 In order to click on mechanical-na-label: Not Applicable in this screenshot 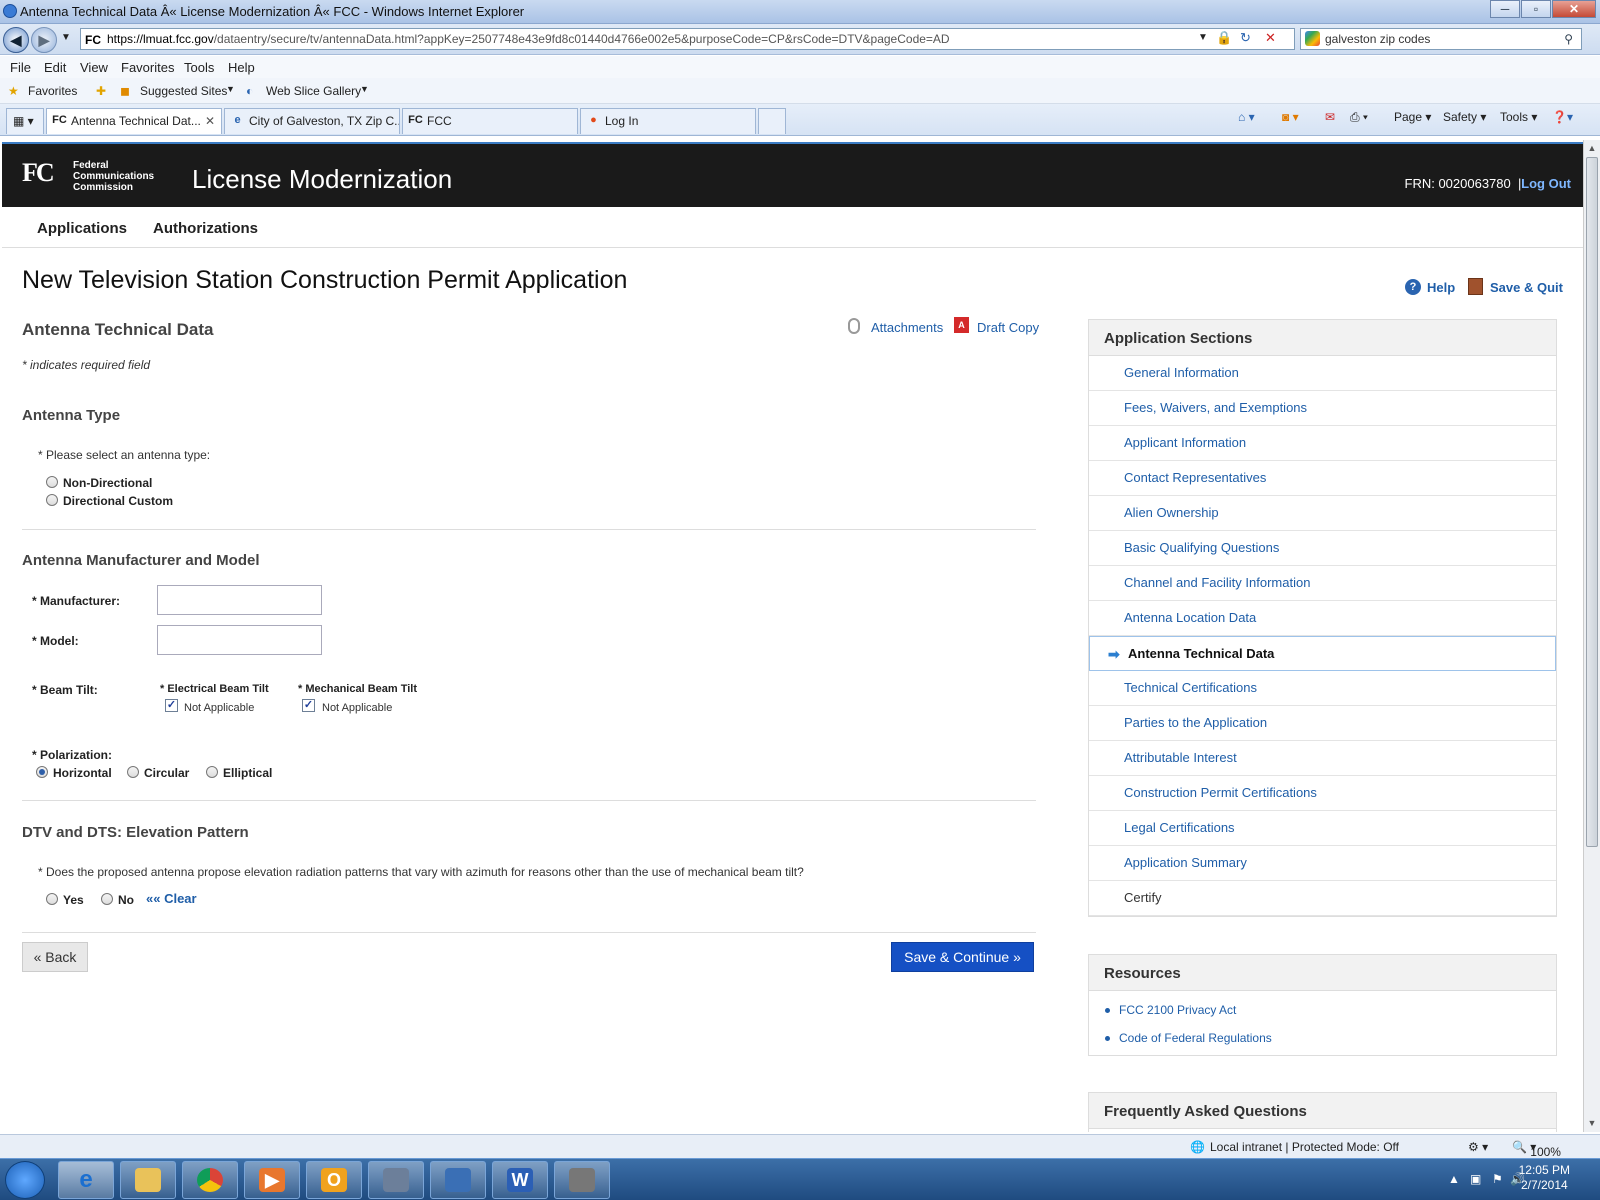, I will do `click(357, 708)`.